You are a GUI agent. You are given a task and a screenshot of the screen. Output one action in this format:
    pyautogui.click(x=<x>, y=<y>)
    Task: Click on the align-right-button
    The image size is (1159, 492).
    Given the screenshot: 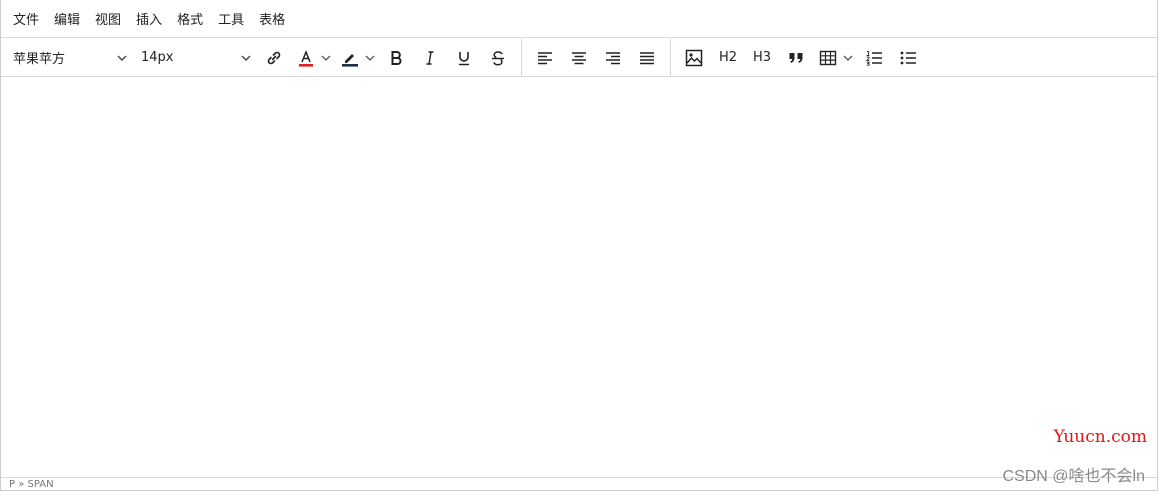 What is the action you would take?
    pyautogui.click(x=613, y=58)
    